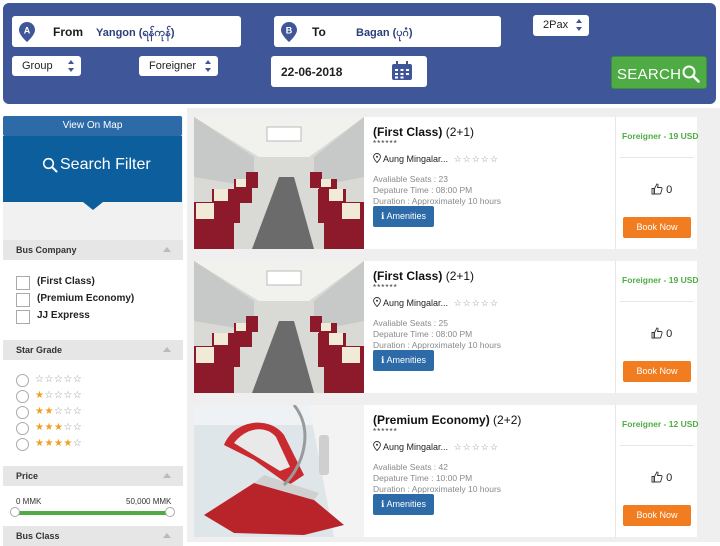 This screenshot has width=720, height=546. I want to click on star-grade-section-header: Star Grade, so click(93, 350).